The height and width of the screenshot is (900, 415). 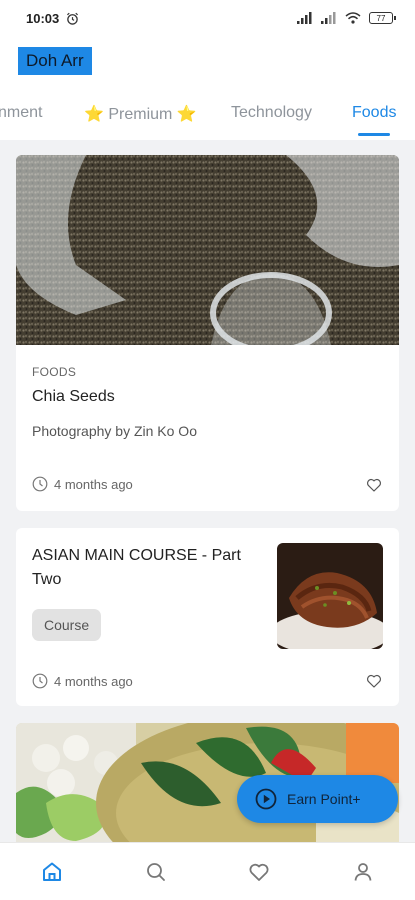 I want to click on status-time: 10:03, so click(x=43, y=18).